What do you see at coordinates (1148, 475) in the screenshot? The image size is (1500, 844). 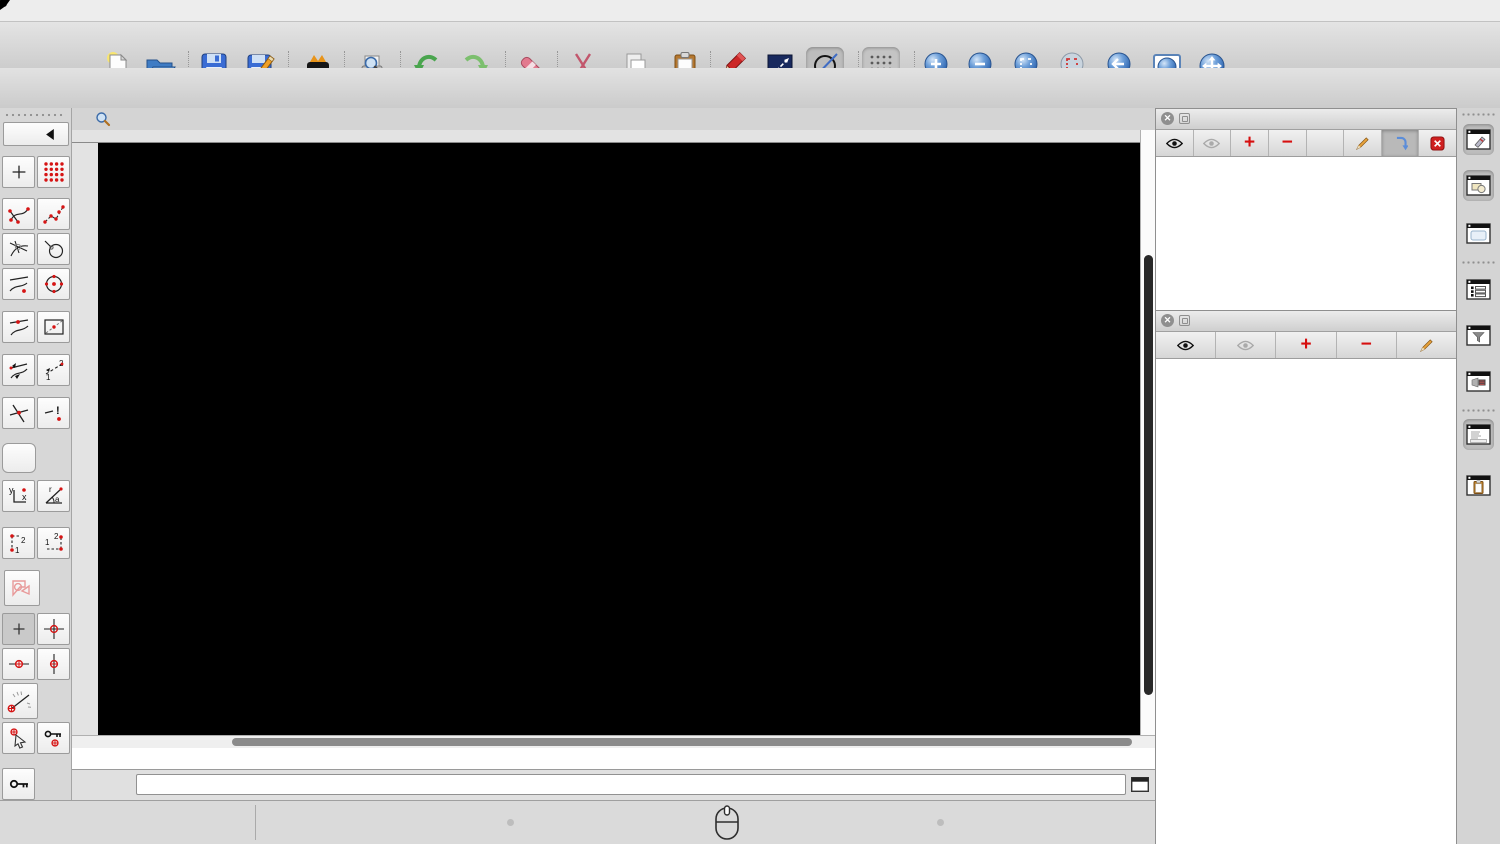 I see `vertical-scrollbar-thumb` at bounding box center [1148, 475].